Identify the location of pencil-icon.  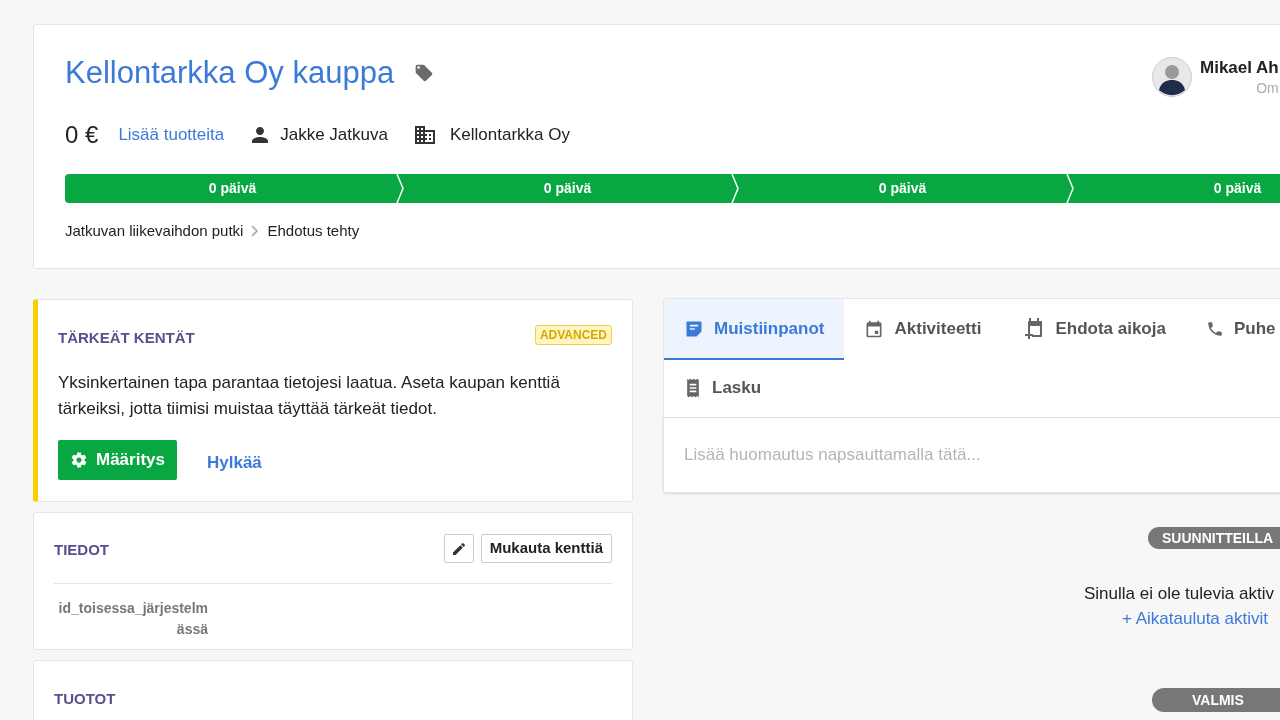
(459, 548).